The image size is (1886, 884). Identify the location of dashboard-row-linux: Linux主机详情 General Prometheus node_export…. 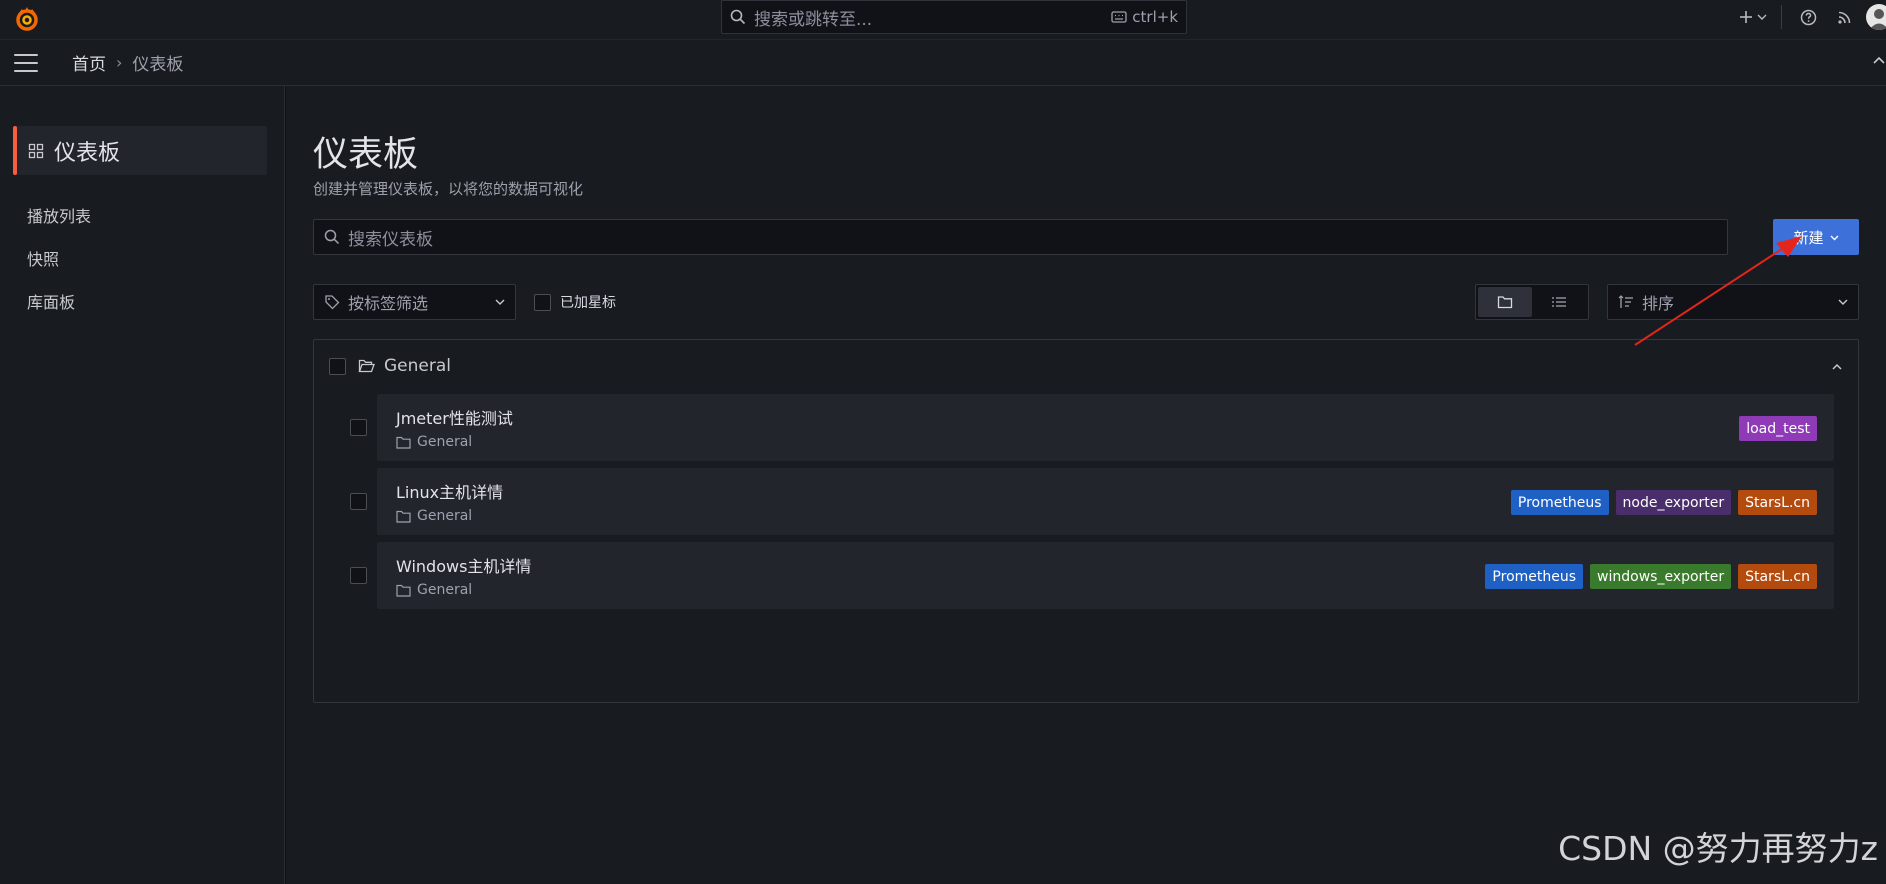
(1105, 501).